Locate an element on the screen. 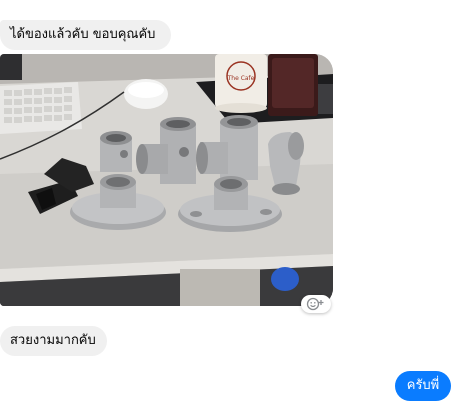 The height and width of the screenshot is (412, 457). message-text: ครับพี่ is located at coordinates (423, 385).